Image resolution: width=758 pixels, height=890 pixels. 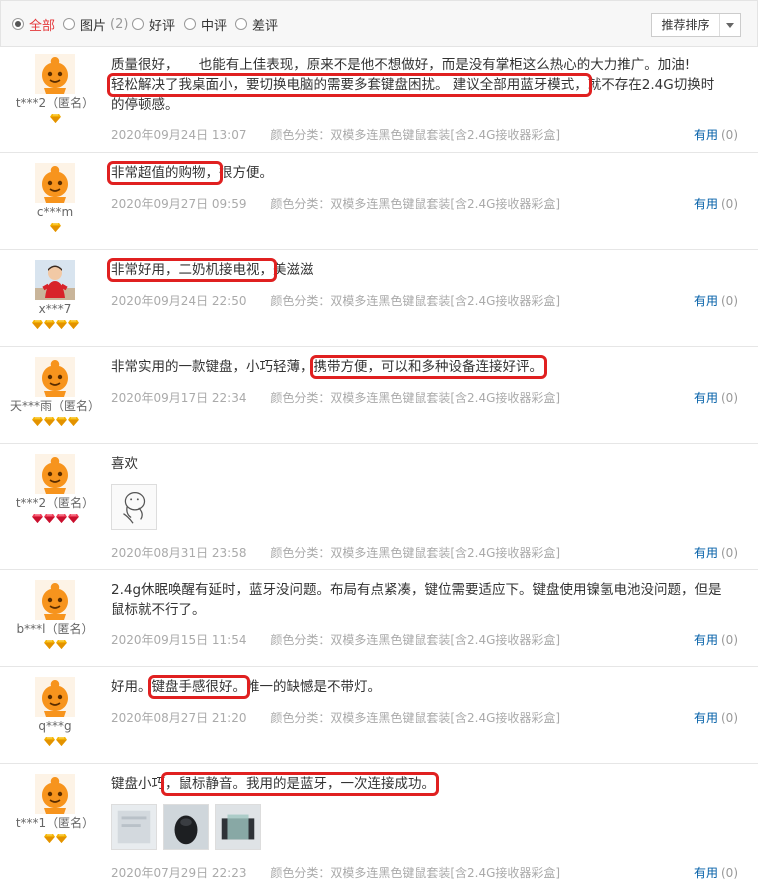 I want to click on review-text: 非常超值的购物，很方便。, so click(x=190, y=173).